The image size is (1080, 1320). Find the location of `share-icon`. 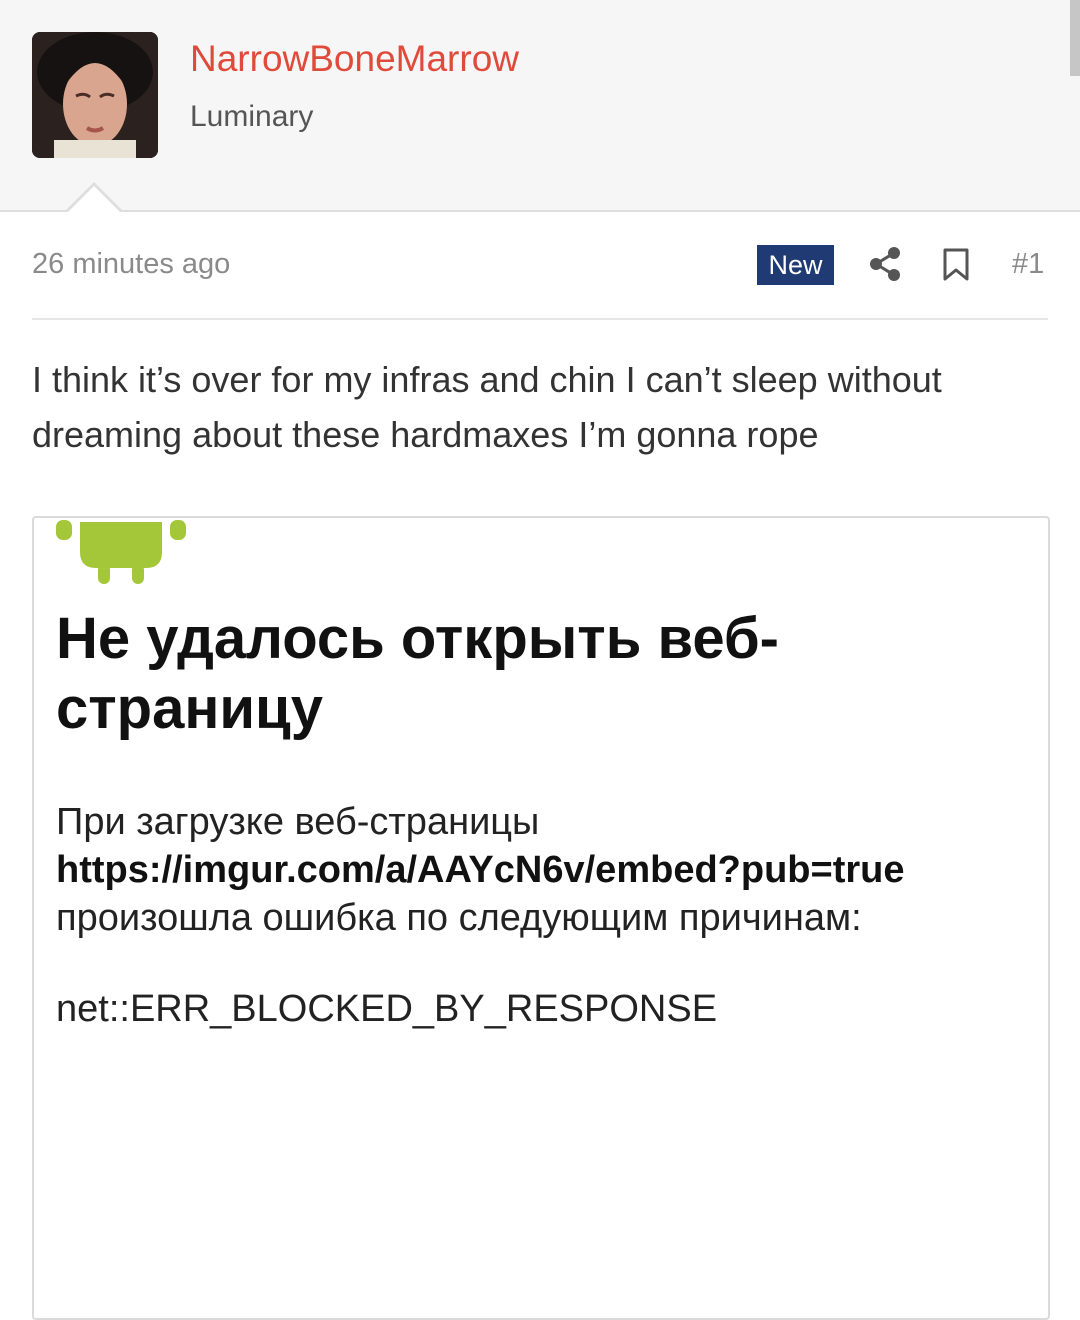

share-icon is located at coordinates (885, 264).